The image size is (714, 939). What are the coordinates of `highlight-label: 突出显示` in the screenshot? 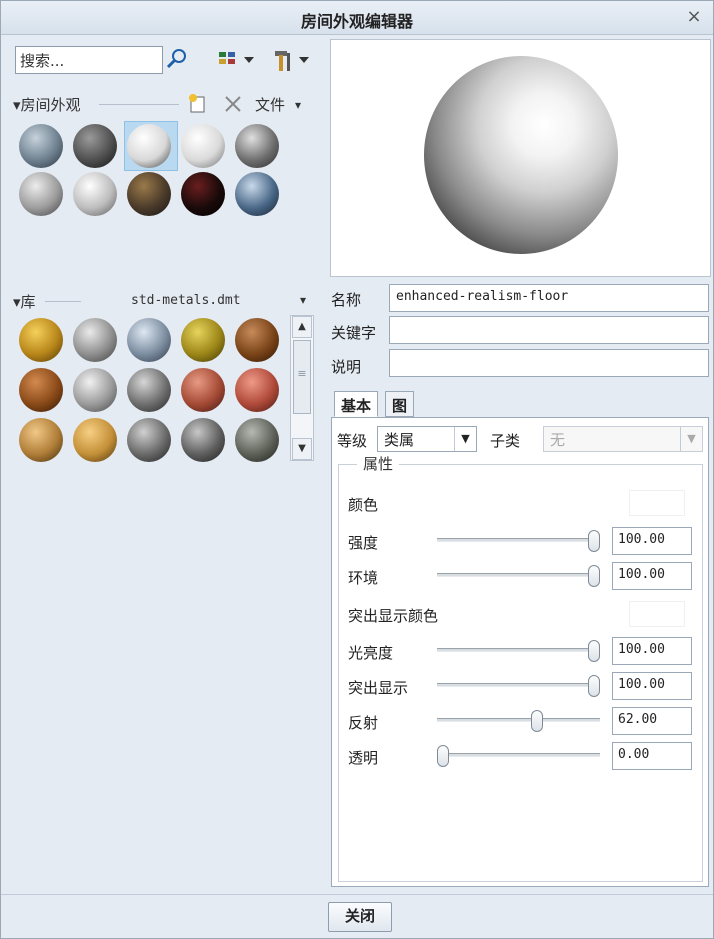 It's located at (378, 688).